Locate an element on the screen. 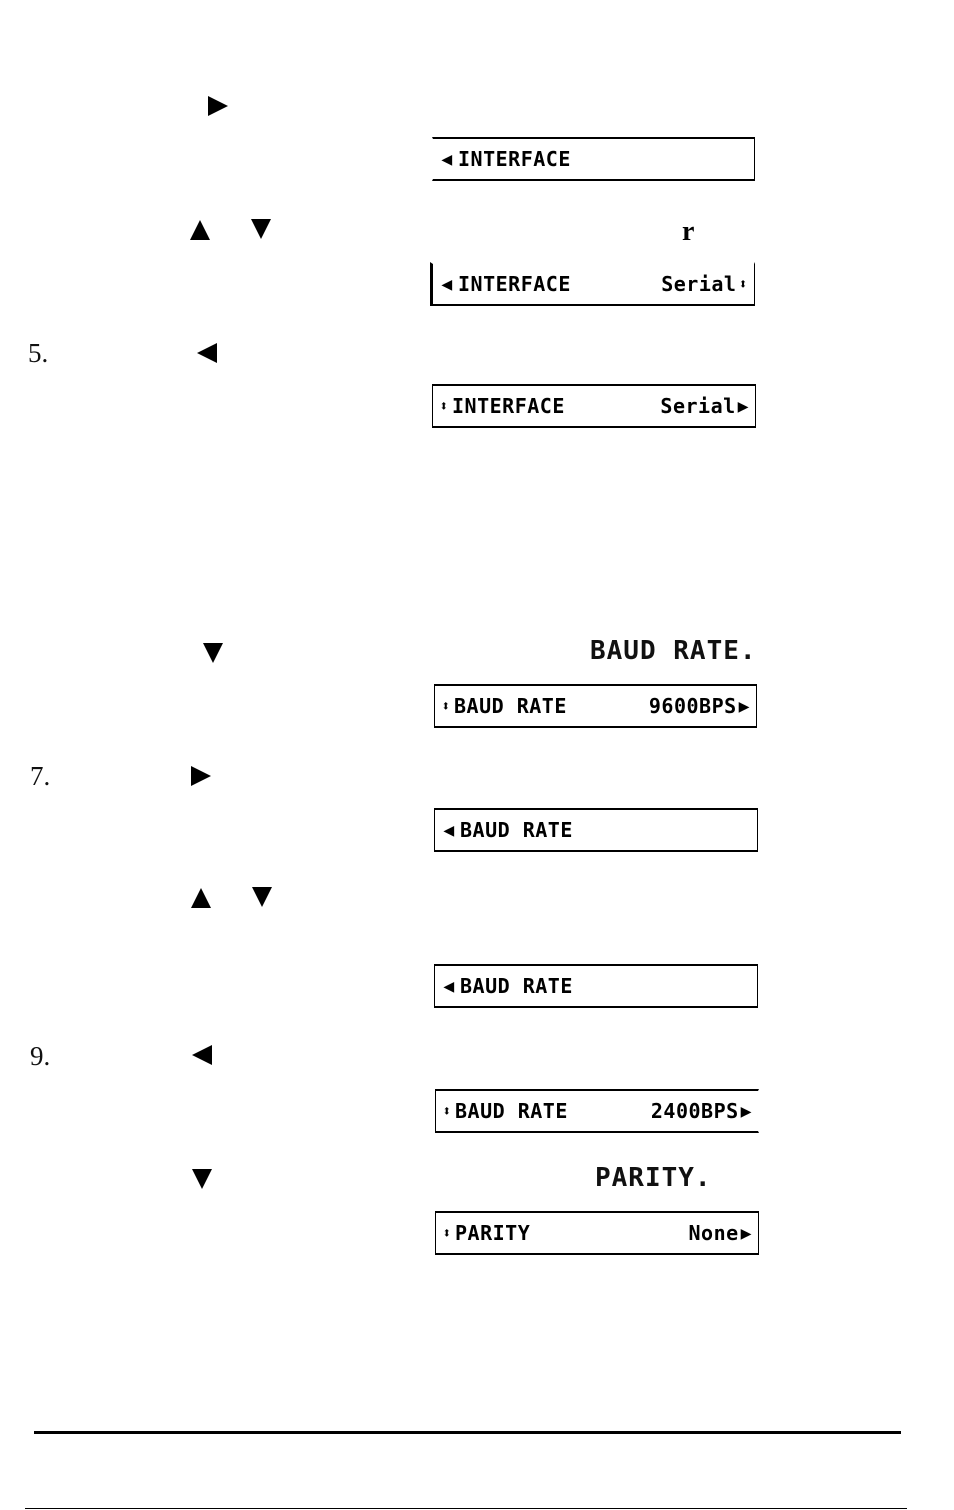 This screenshot has width=954, height=1510. lcd-value: 9600BPS is located at coordinates (692, 706).